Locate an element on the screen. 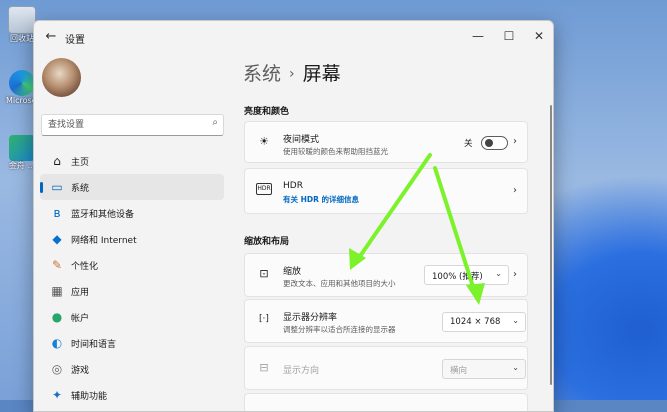 This screenshot has width=667, height=412. search-box: ⌕ is located at coordinates (132, 125).